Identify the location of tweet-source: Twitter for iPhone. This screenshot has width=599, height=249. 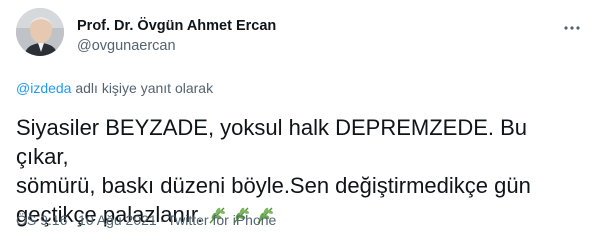
(222, 220).